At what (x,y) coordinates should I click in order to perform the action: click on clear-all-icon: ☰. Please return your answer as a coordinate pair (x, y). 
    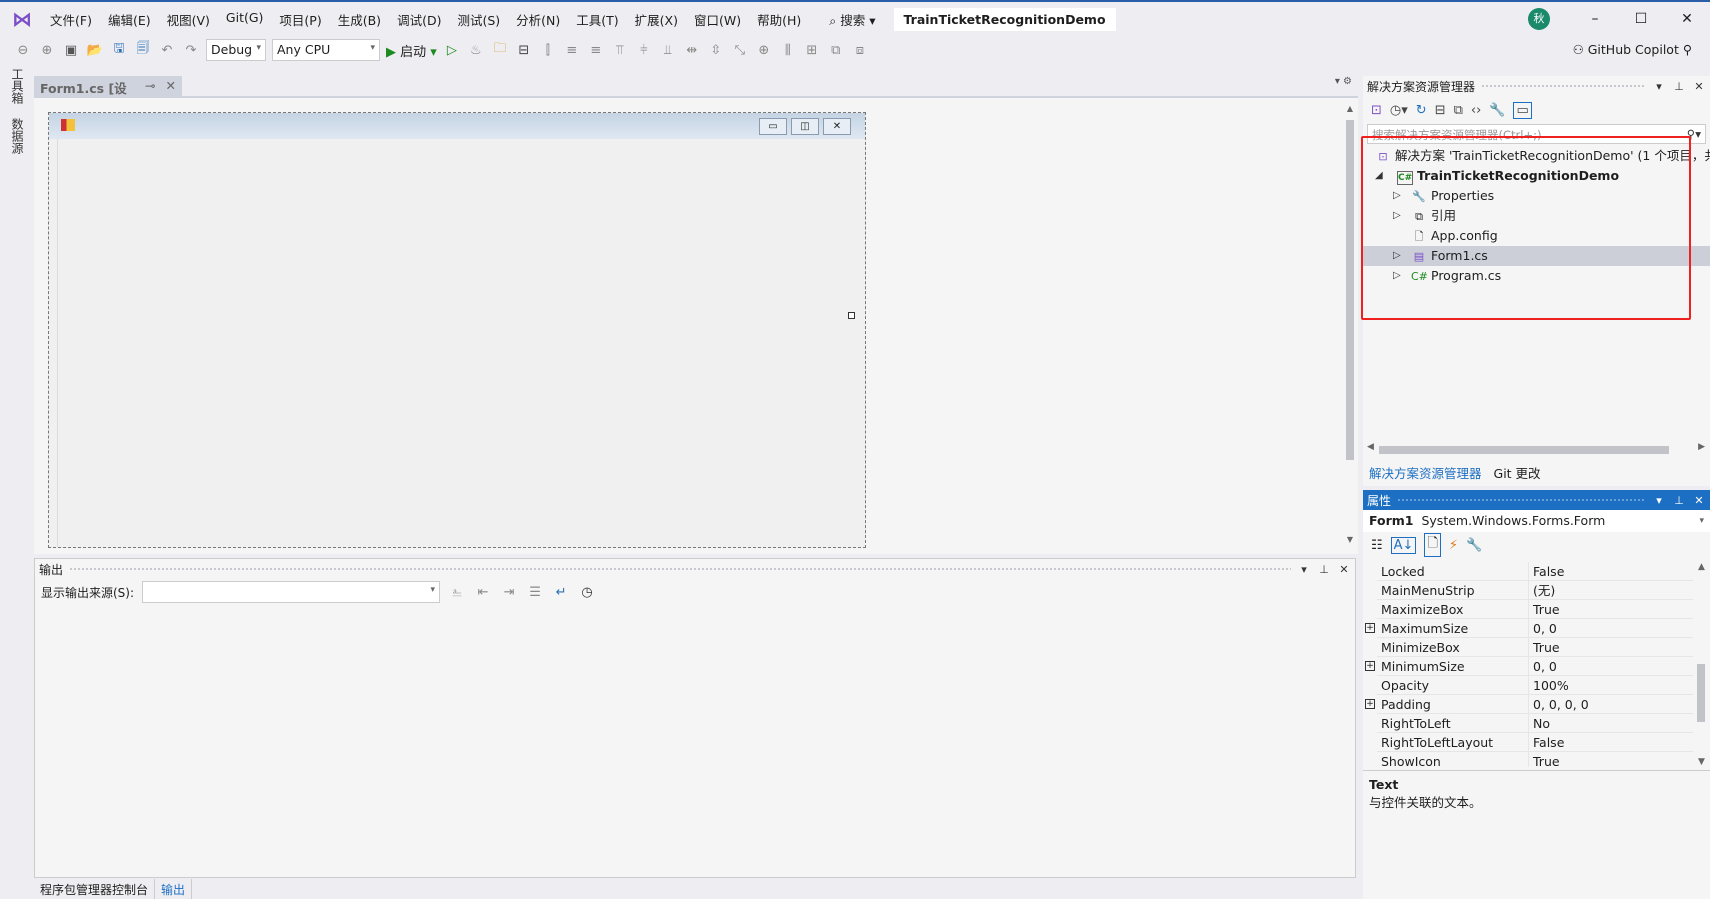
    Looking at the image, I should click on (535, 592).